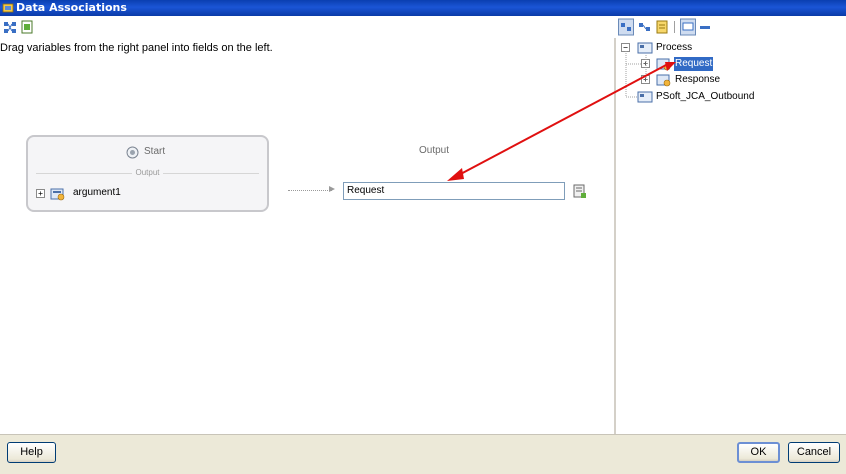 The height and width of the screenshot is (474, 846). I want to click on help-button: Help, so click(31, 452).